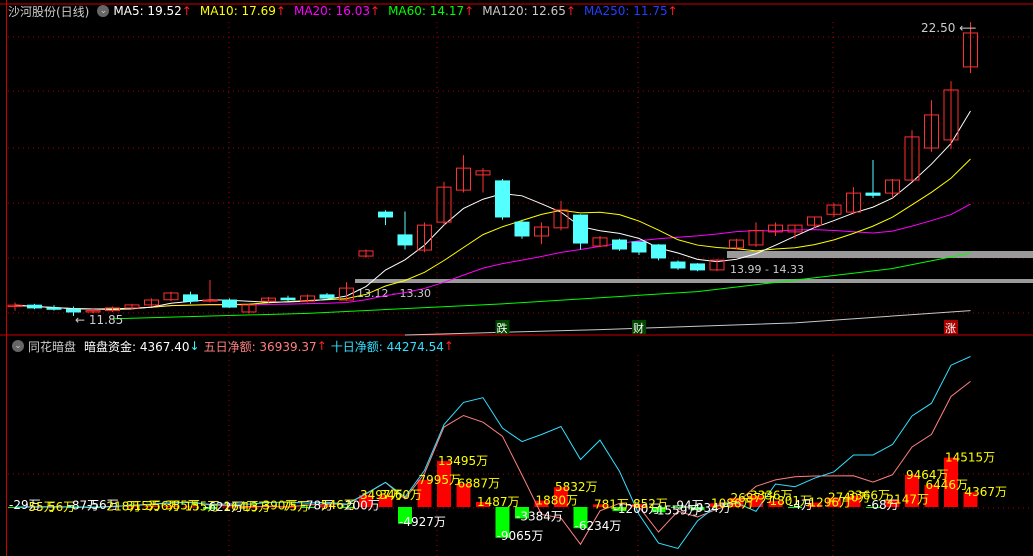  What do you see at coordinates (598, 526) in the screenshot?
I see `flow-value-label: -6234万` at bounding box center [598, 526].